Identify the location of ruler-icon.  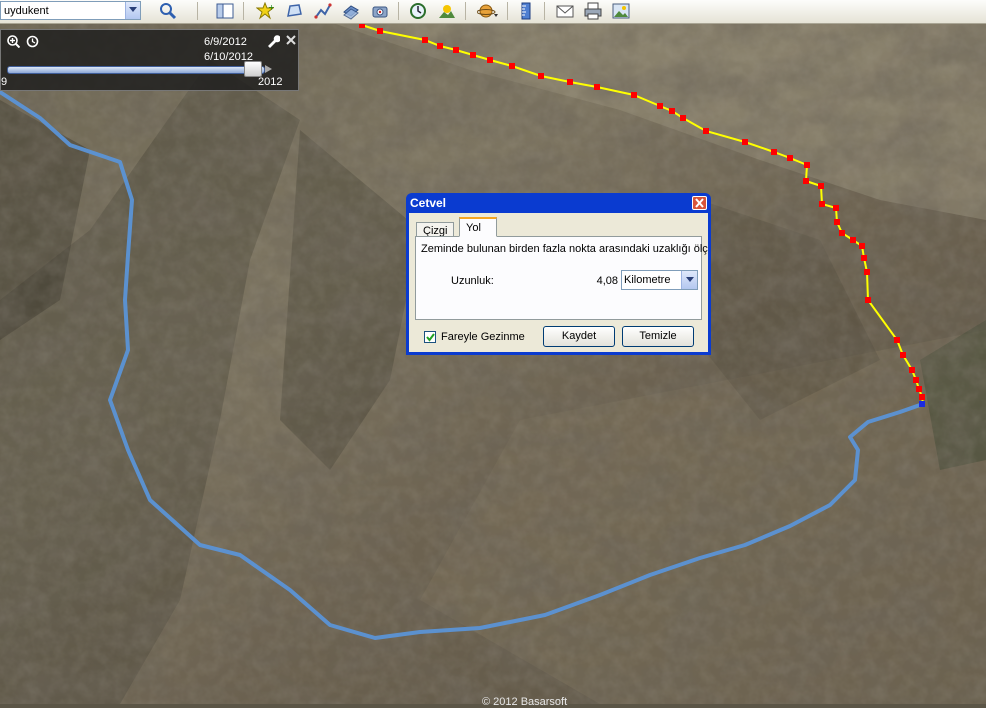
(526, 11).